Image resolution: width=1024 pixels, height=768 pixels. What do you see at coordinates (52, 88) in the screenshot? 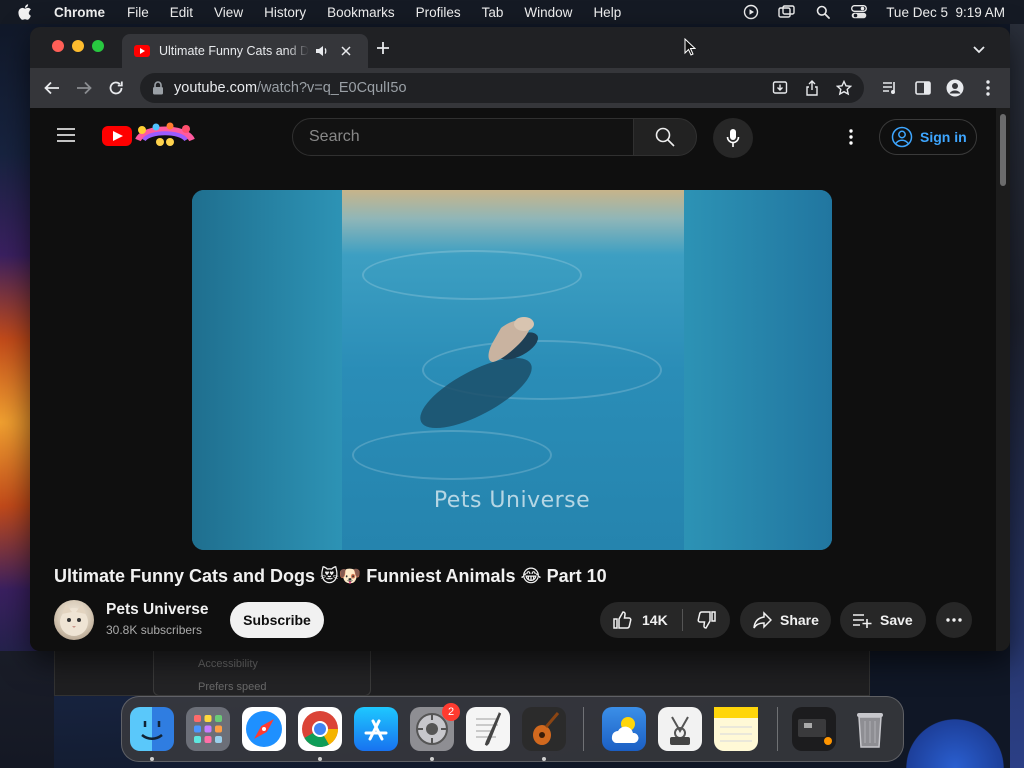
I see `back-arrow-icon` at bounding box center [52, 88].